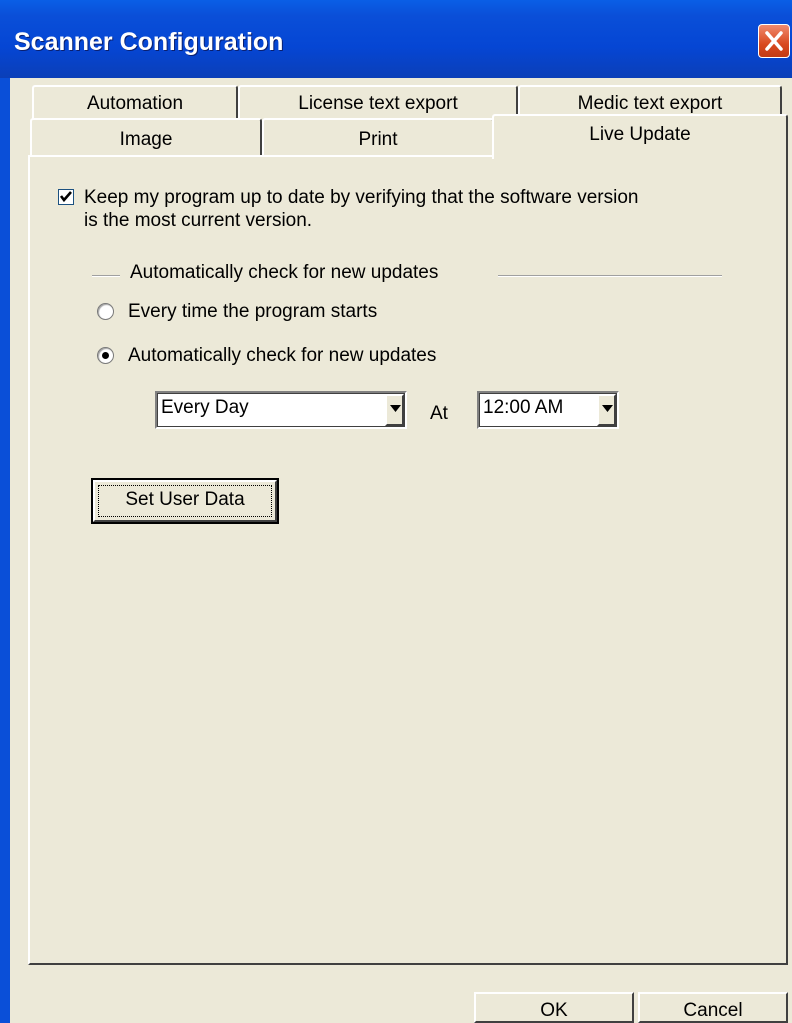 The image size is (792, 1023). I want to click on close-icon, so click(774, 41).